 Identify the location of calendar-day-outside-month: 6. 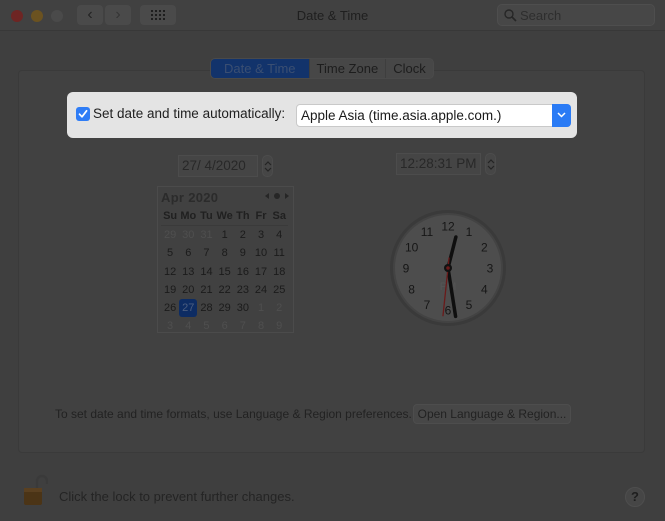
(225, 326).